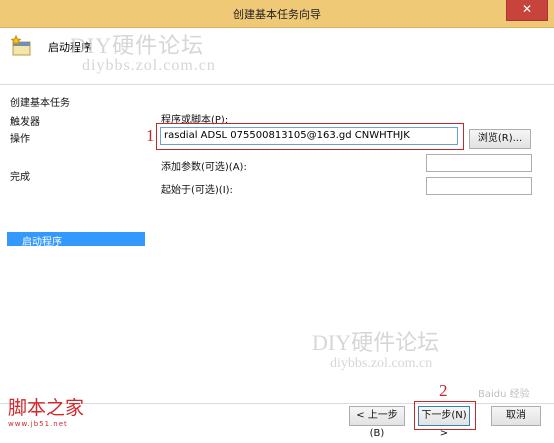 The image size is (554, 443). What do you see at coordinates (381, 363) in the screenshot?
I see `watermark-url-lower: diybbs.zol.com.cn` at bounding box center [381, 363].